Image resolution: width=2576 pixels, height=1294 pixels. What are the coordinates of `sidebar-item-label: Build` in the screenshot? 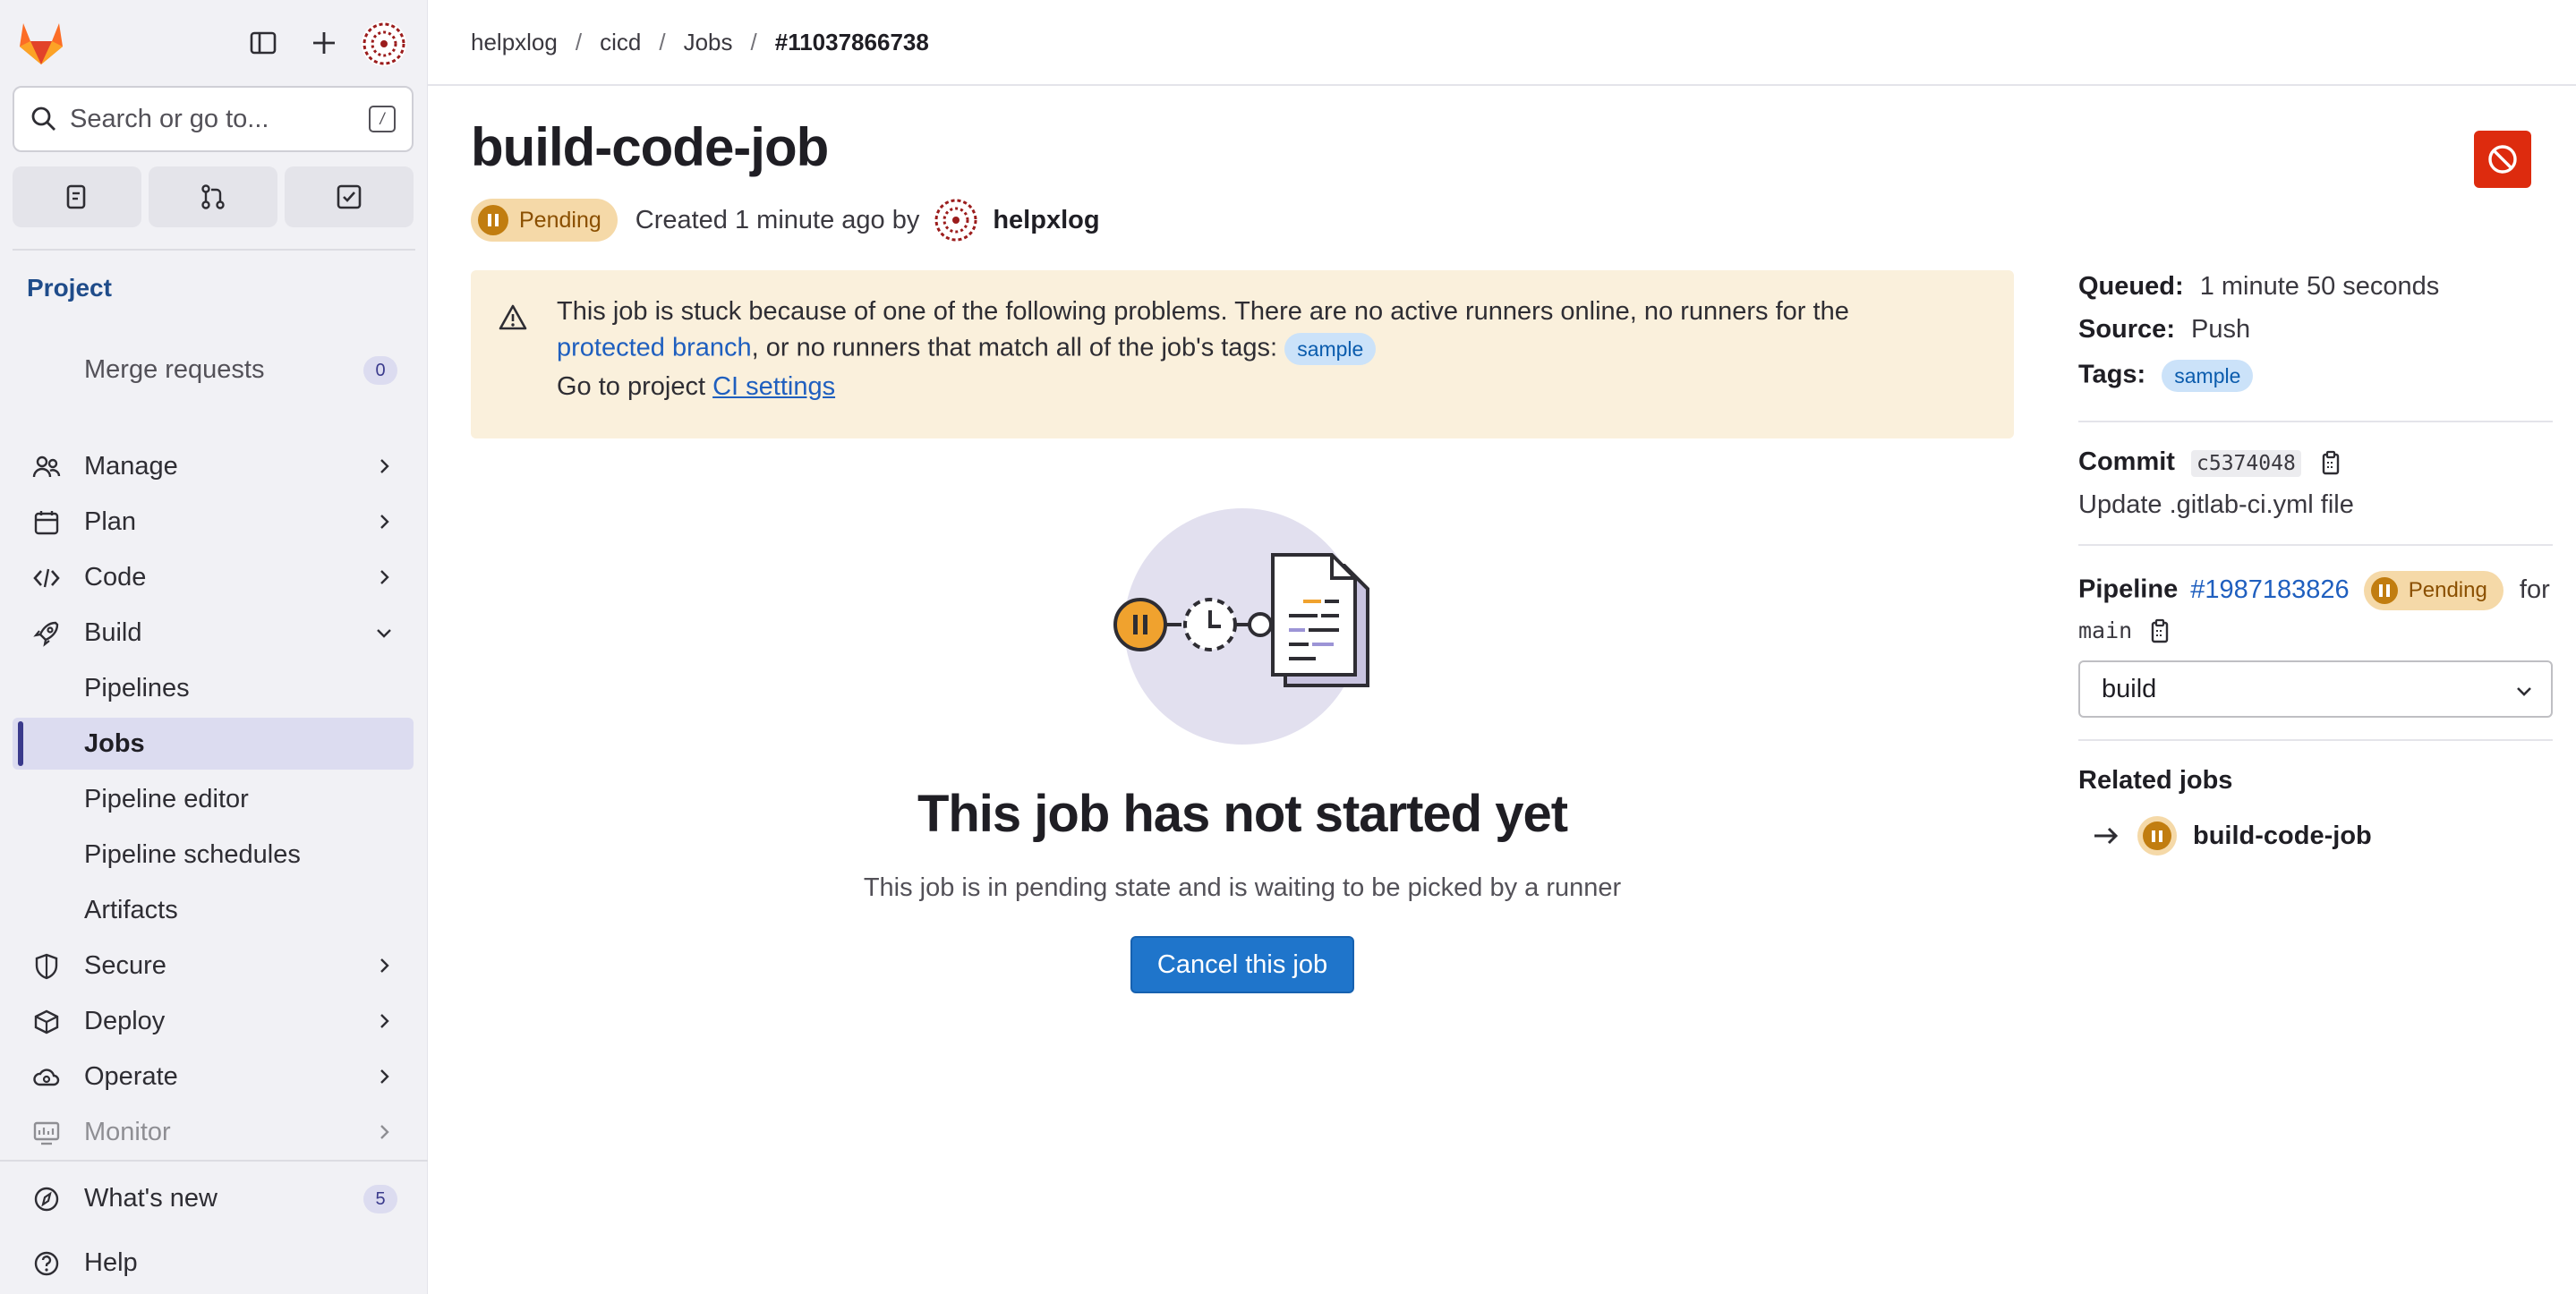 It's located at (113, 632).